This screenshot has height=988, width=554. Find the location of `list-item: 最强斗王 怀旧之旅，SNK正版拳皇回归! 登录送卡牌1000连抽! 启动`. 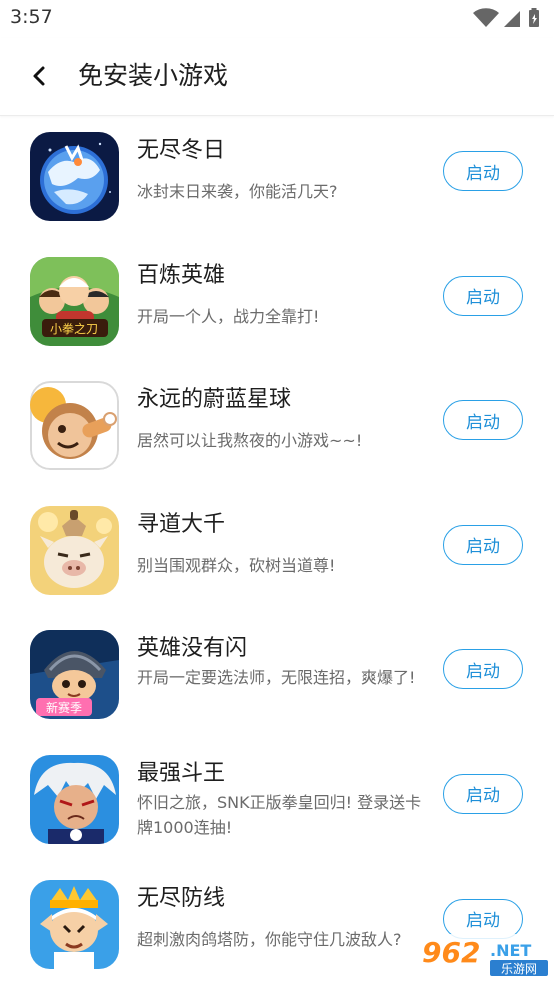

list-item: 最强斗王 怀旧之旅，SNK正版拳皇回归! 登录送卡牌1000连抽! 启动 is located at coordinates (277, 801).